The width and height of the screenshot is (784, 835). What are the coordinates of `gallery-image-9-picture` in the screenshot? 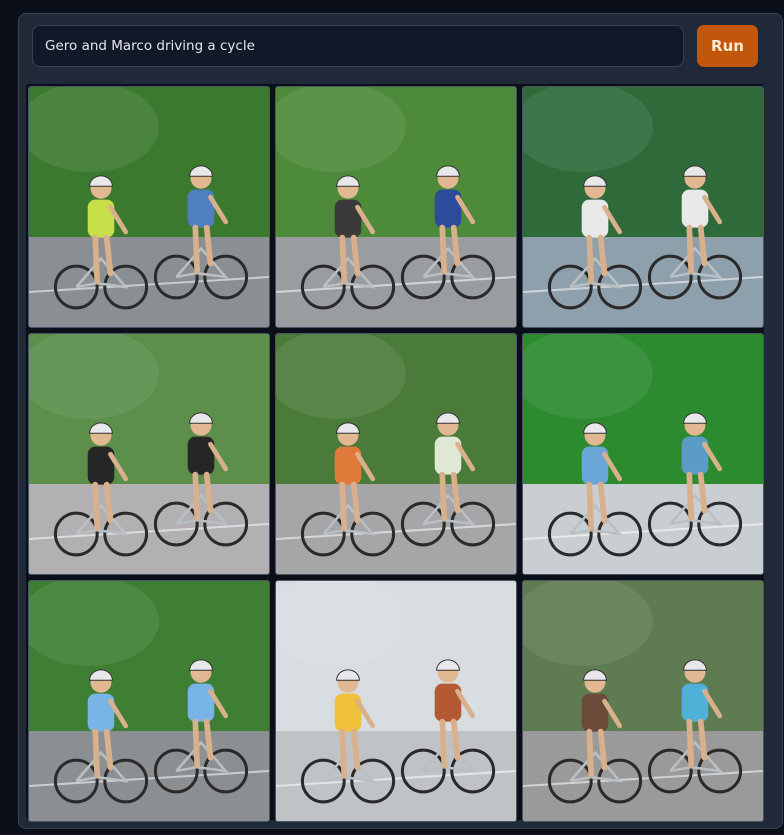 It's located at (643, 701).